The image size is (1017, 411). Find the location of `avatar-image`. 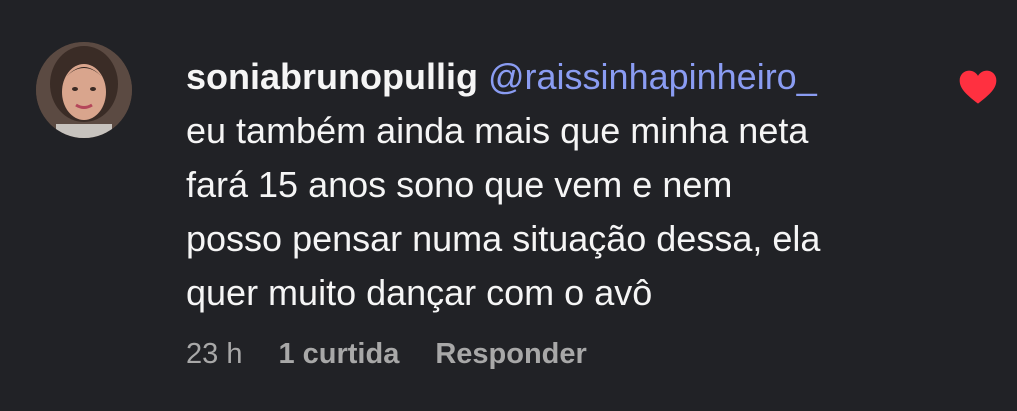

avatar-image is located at coordinates (84, 90).